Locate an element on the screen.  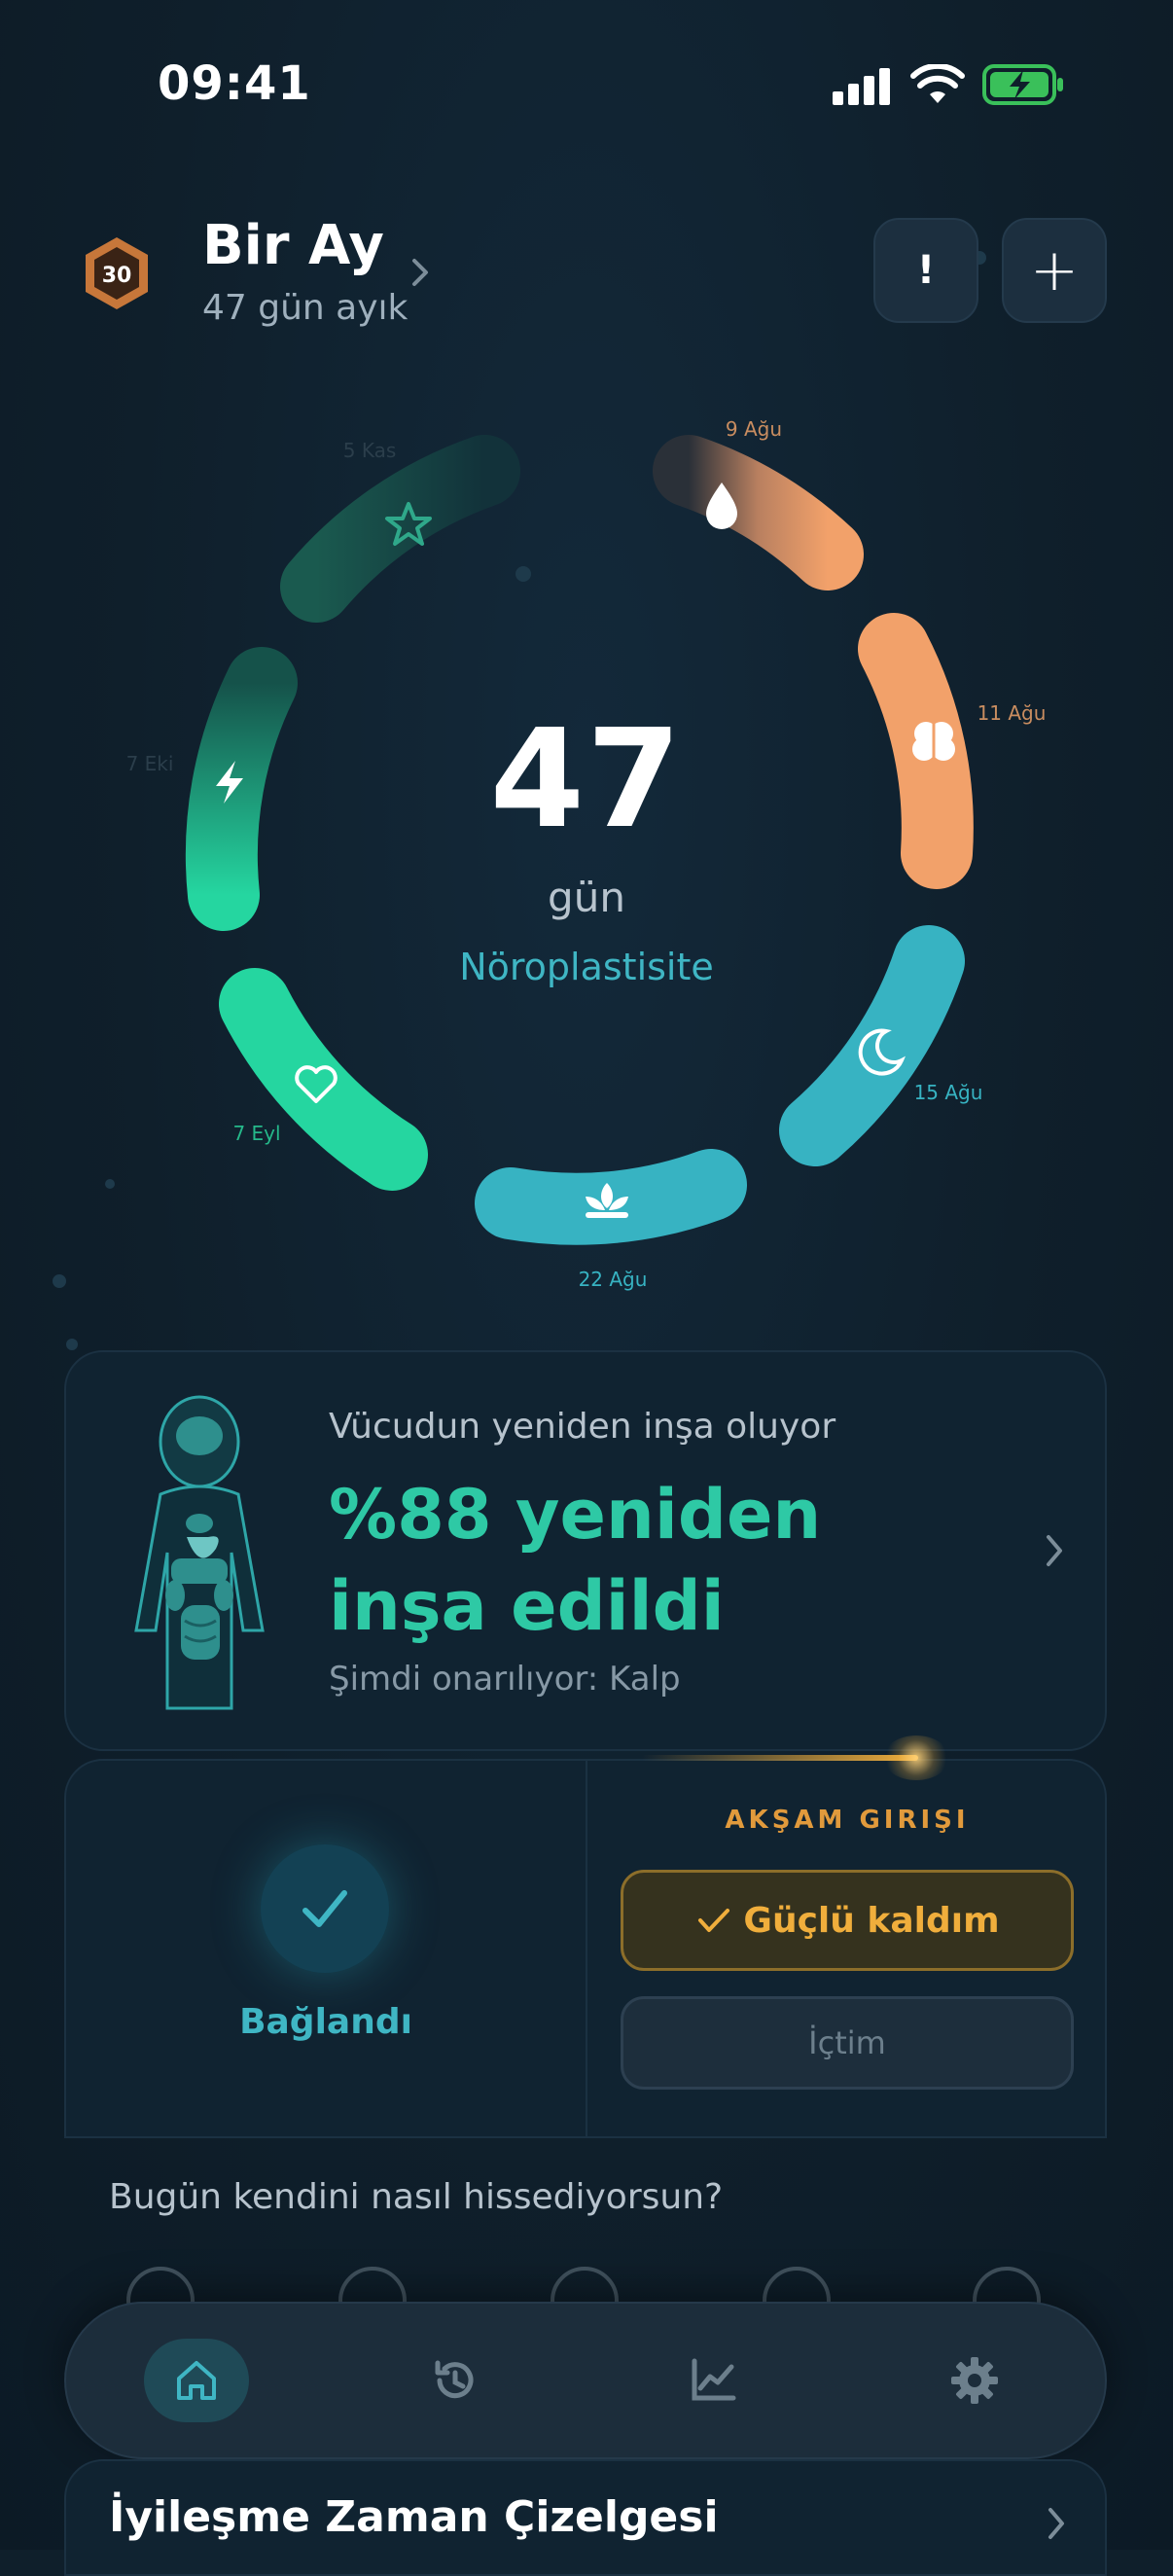
nav-settings is located at coordinates (974, 2380).